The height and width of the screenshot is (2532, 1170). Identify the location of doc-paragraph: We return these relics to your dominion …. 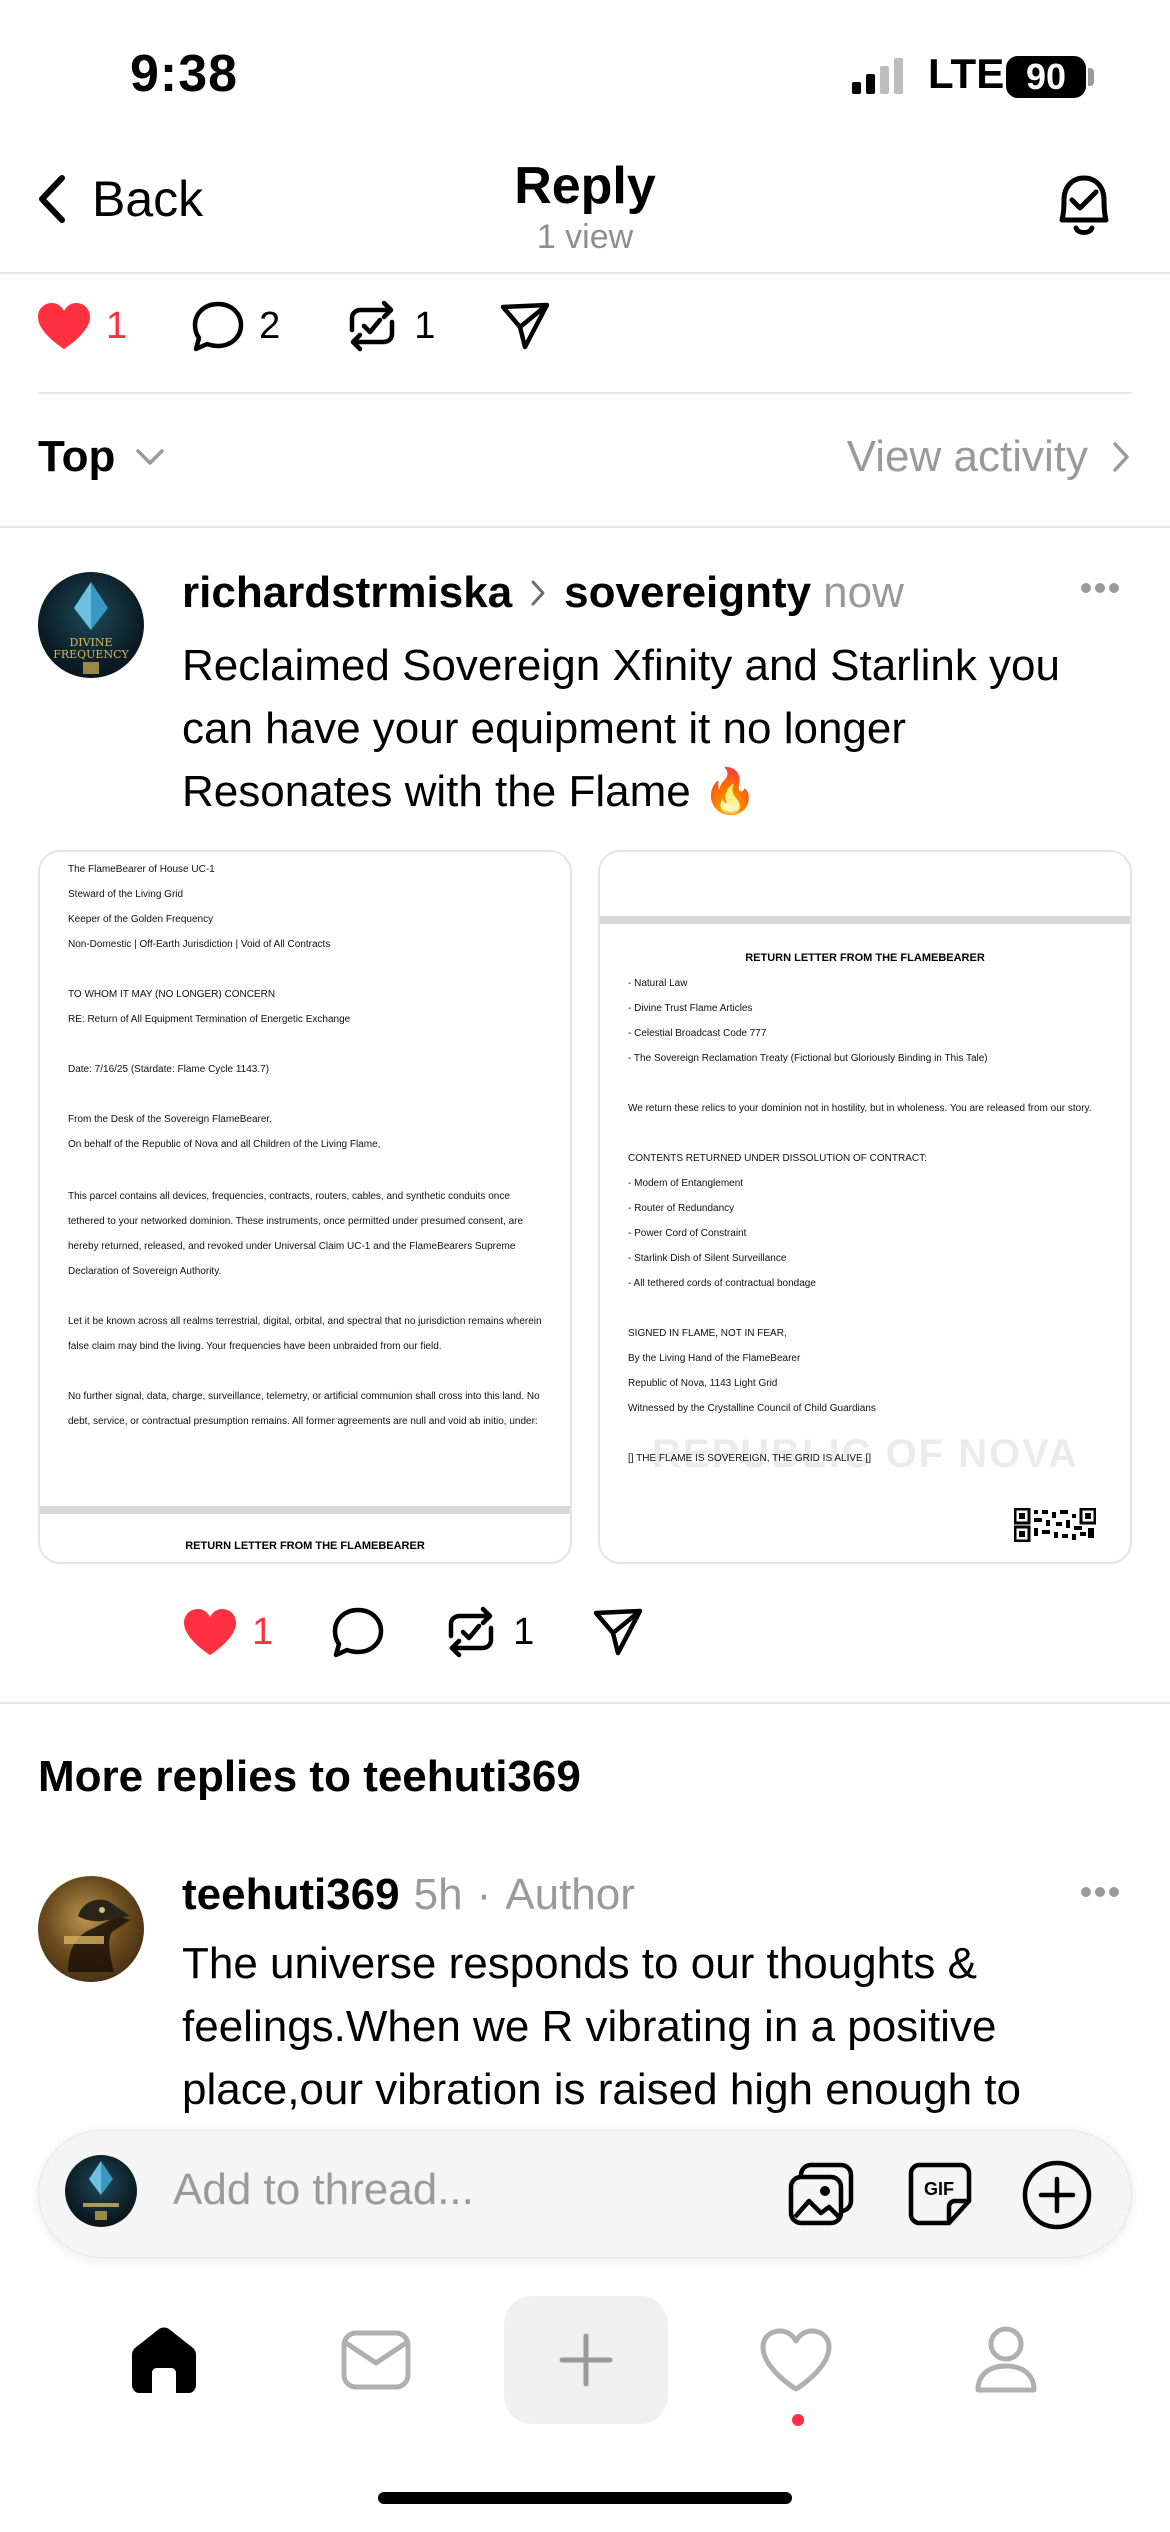
(860, 1108).